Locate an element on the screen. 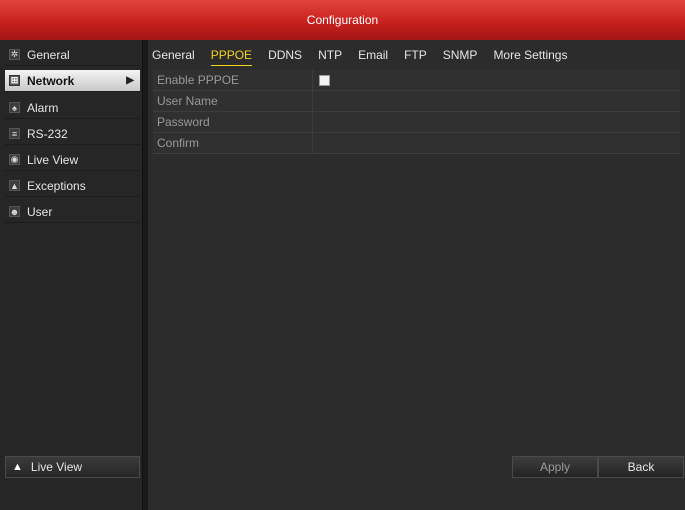 This screenshot has height=510, width=685. sidebar-item-label: RS-232 is located at coordinates (47, 133).